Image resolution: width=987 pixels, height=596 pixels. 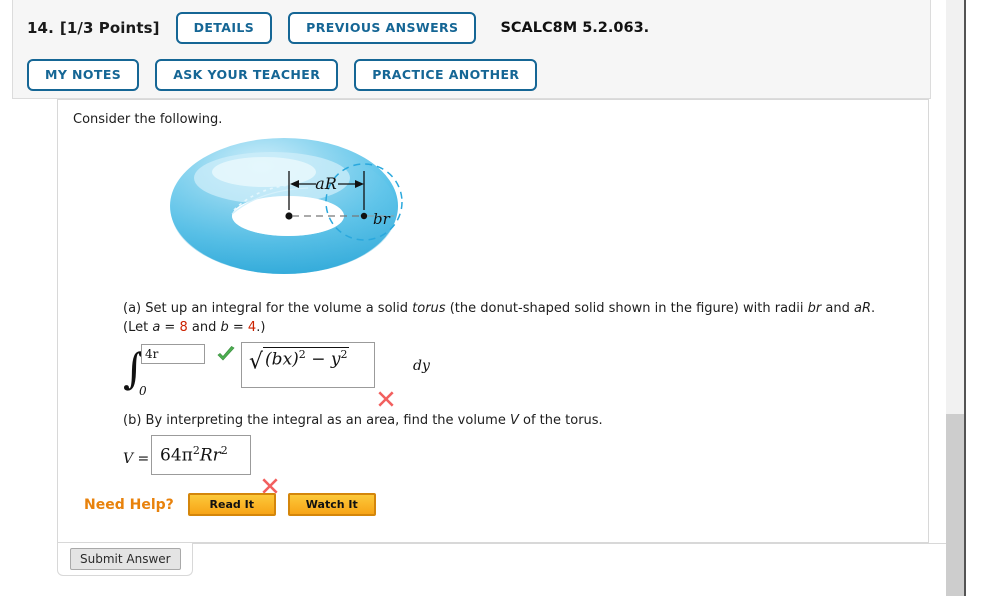 I want to click on incorrect-cross-icon-part-a, so click(x=386, y=399).